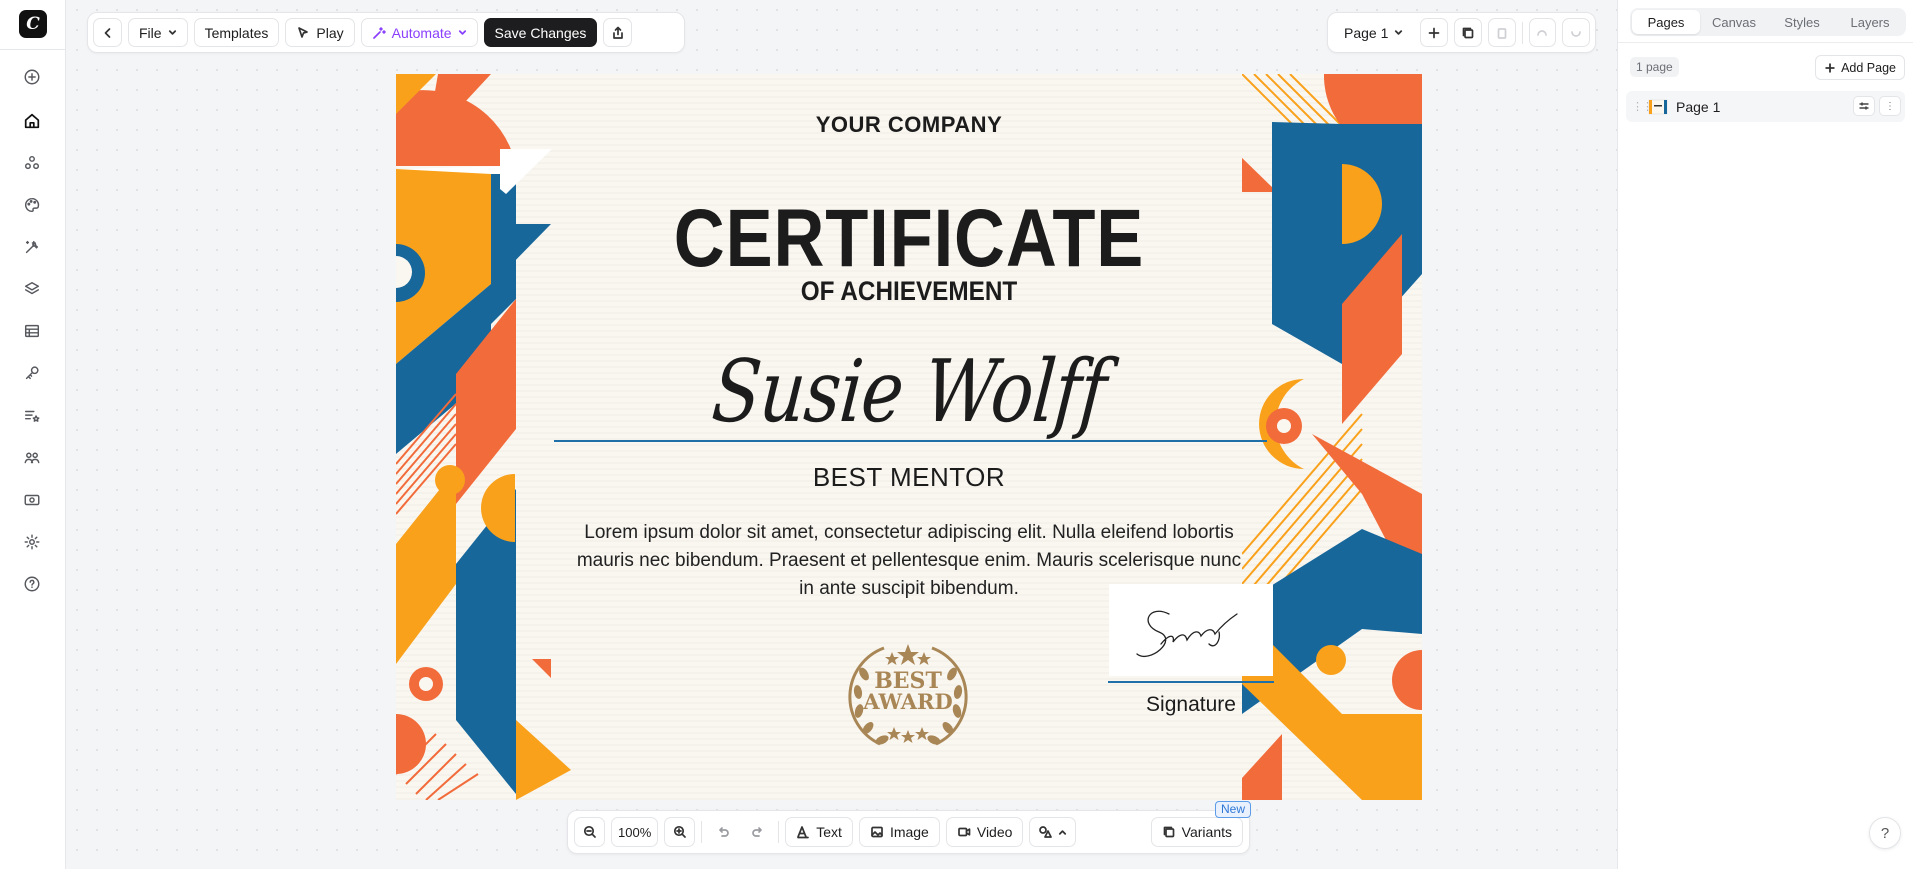 The image size is (1913, 869). I want to click on share-button, so click(618, 32).